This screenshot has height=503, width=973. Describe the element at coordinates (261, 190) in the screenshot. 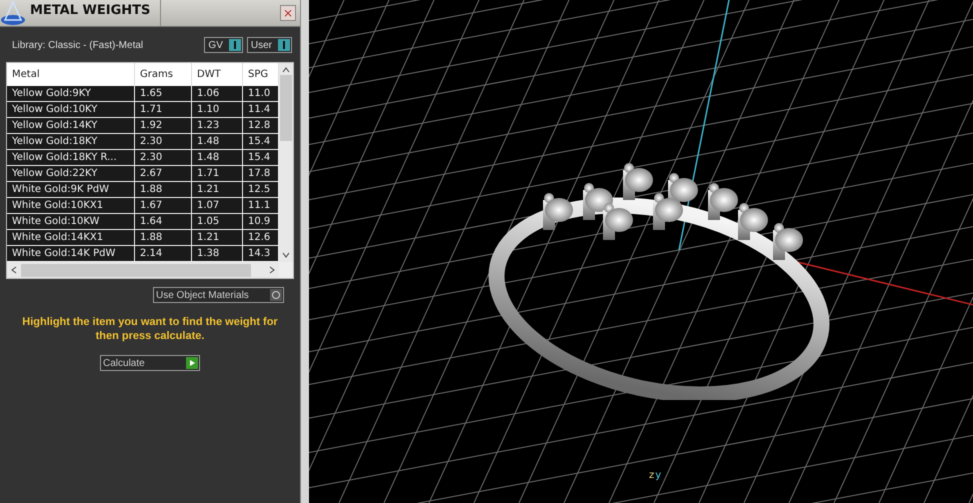

I see `table-cell: 12.5` at that location.